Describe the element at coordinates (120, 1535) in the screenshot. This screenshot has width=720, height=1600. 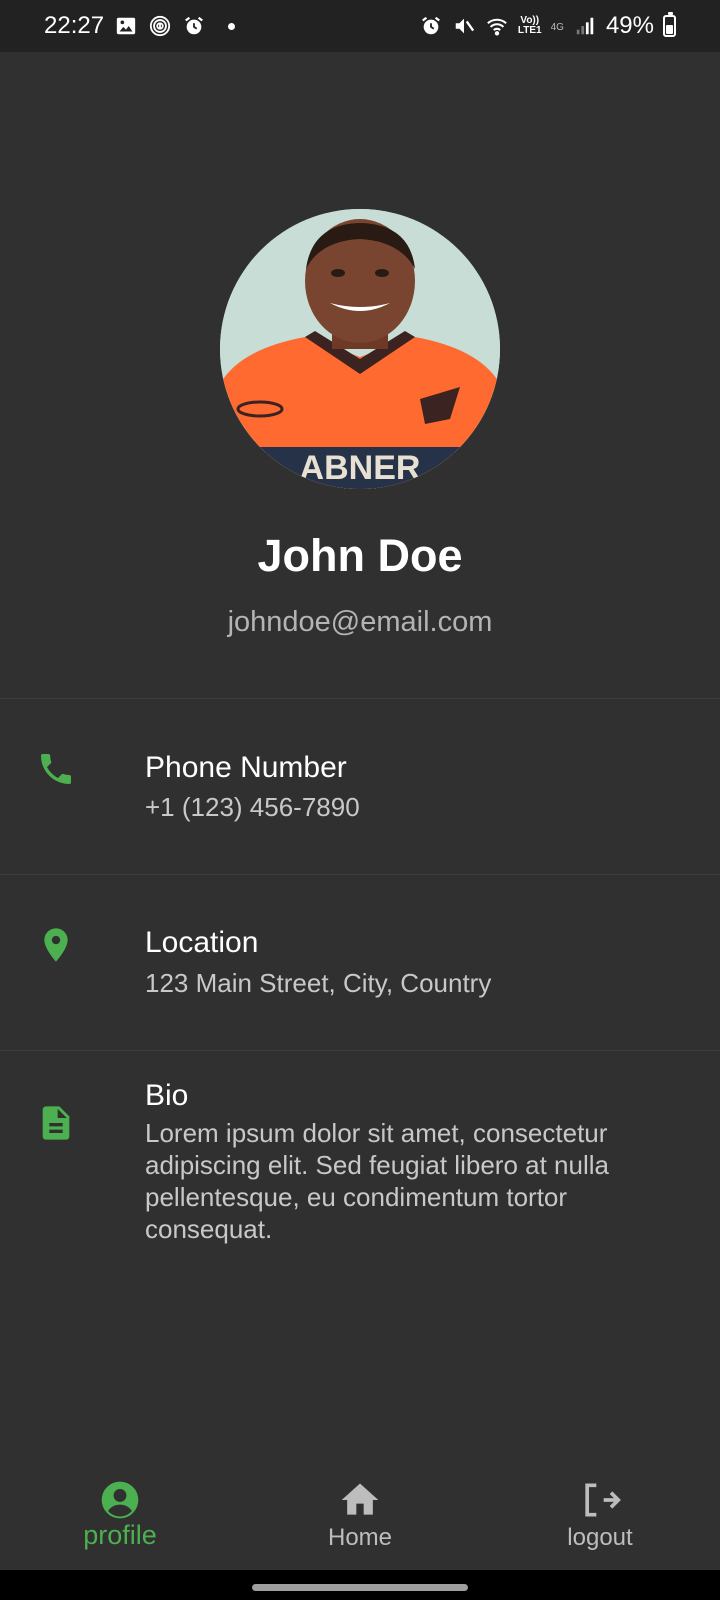
I see `nav-label-profile: profile` at that location.